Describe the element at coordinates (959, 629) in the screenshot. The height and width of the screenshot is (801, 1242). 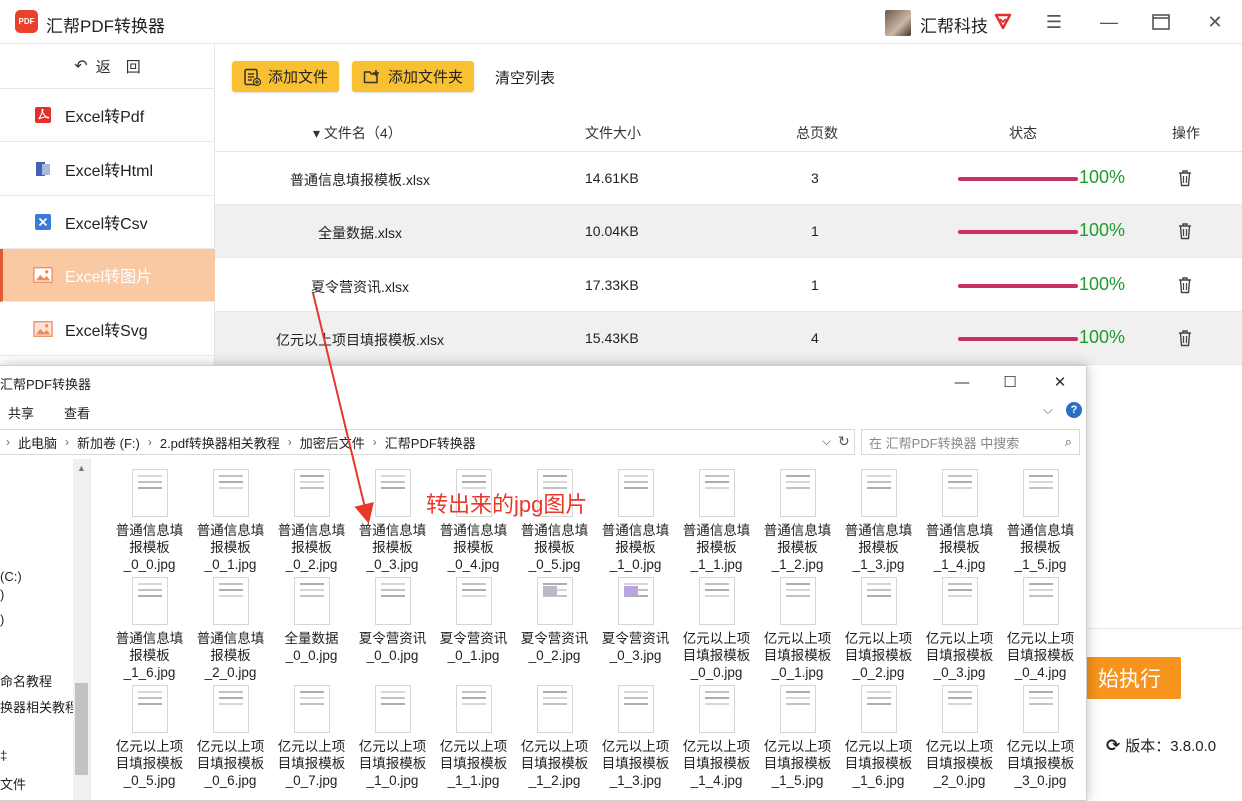
I see `file-item: 亿元以上项 目填报模板 _0_3.jpg` at that location.